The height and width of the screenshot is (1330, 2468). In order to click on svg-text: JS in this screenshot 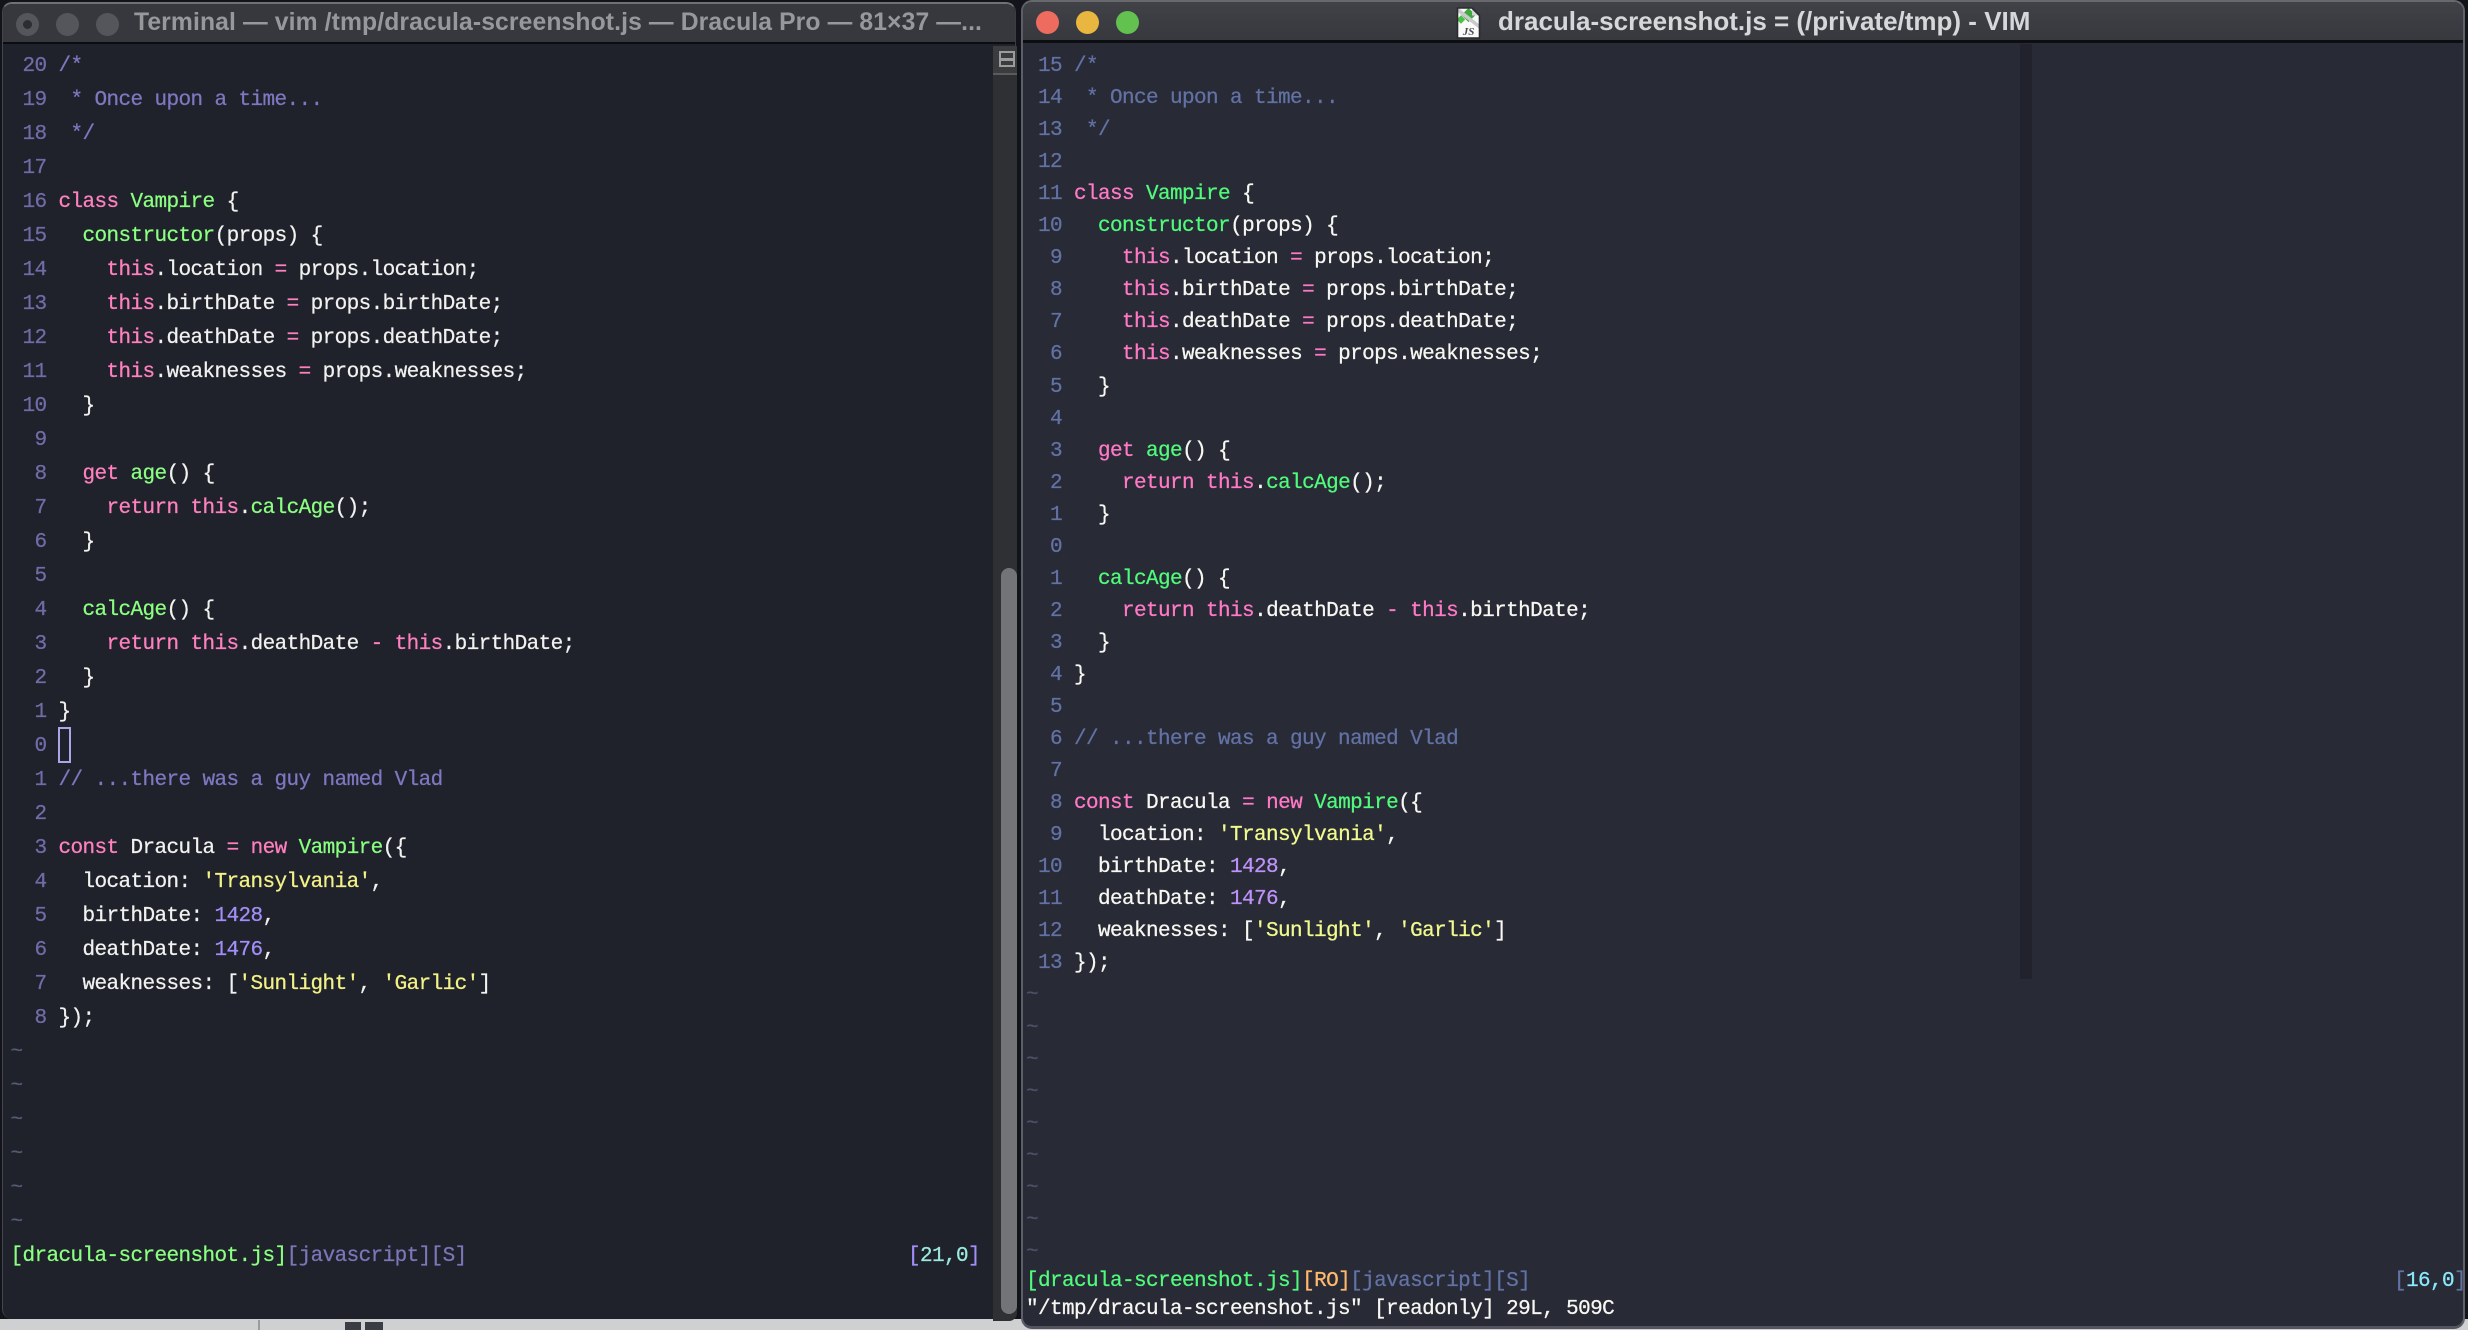, I will do `click(1468, 32)`.